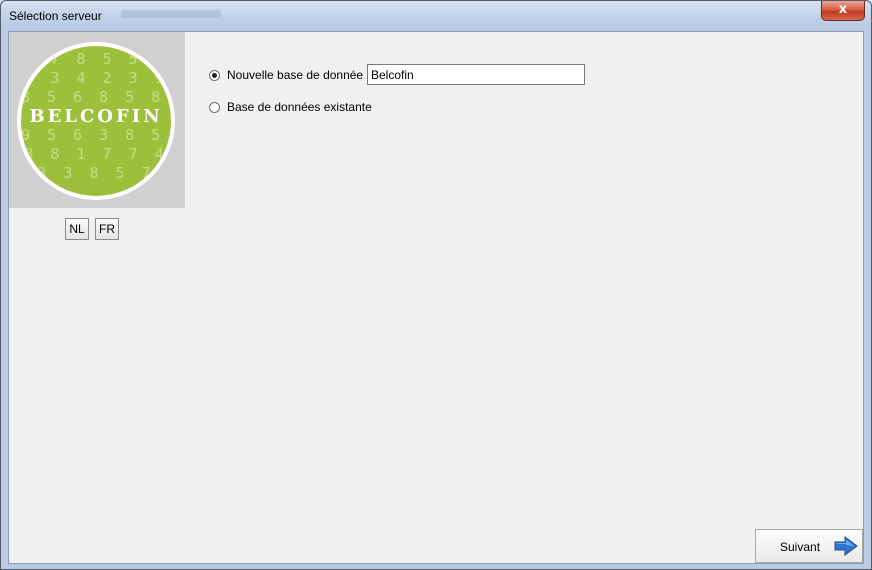  I want to click on close-icon: x, so click(843, 9).